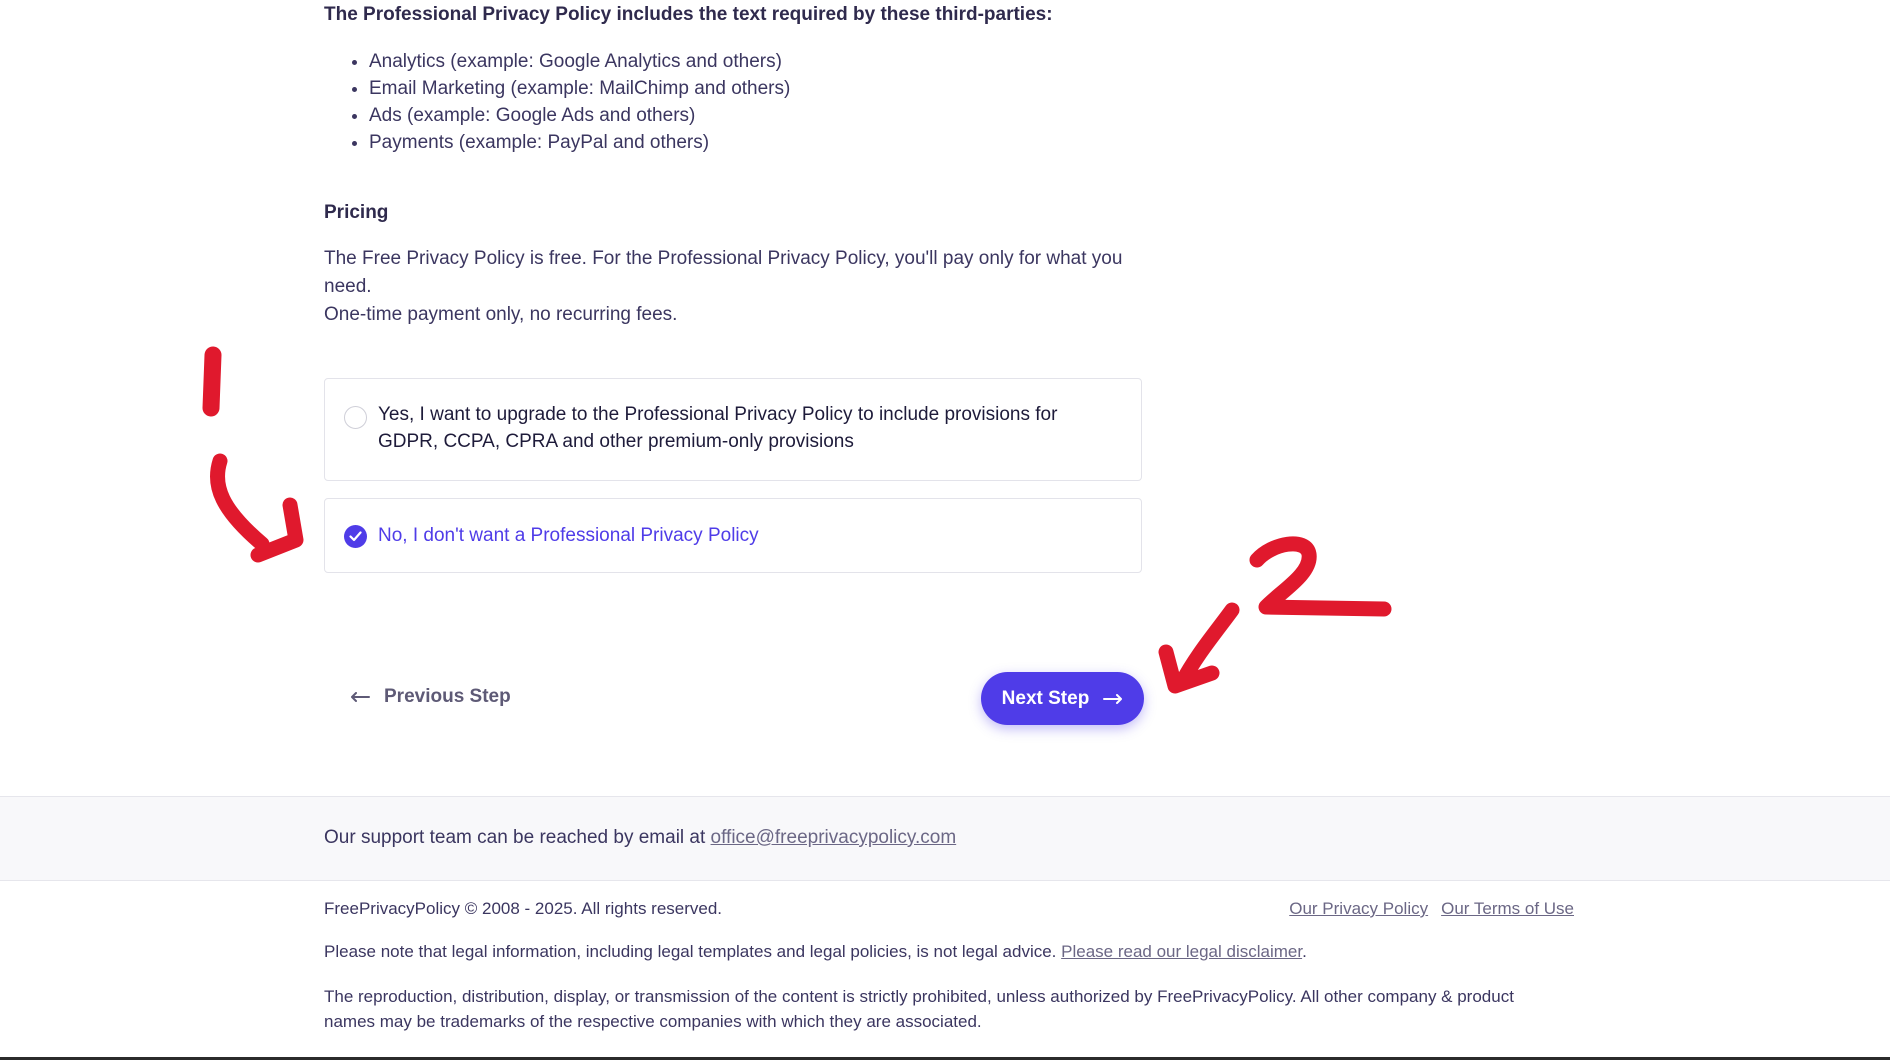 This screenshot has height=1060, width=1890. I want to click on next-step-button: Next Step, so click(1062, 698).